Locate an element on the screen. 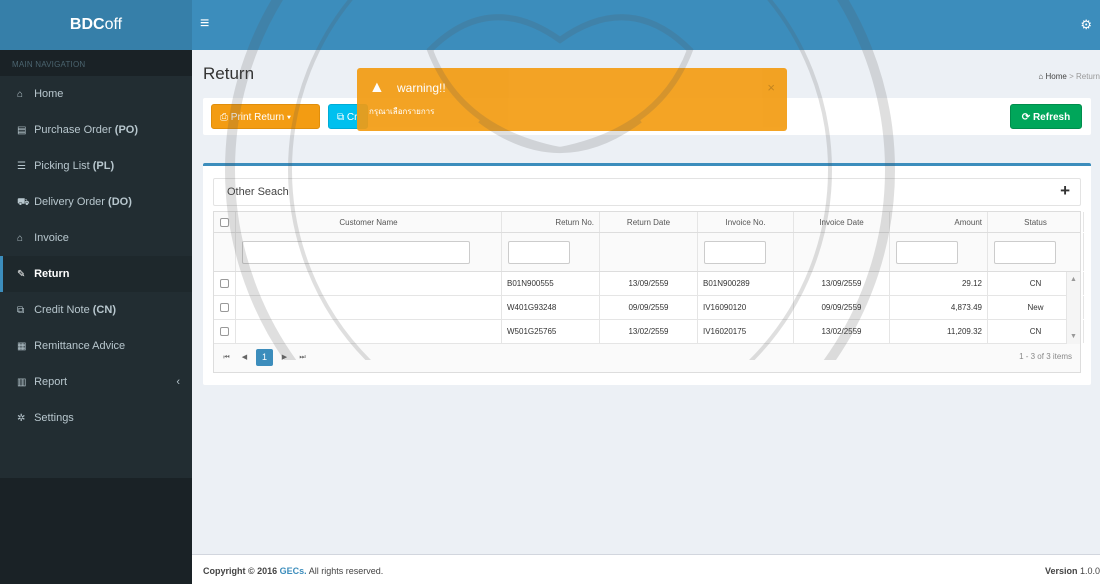 The height and width of the screenshot is (584, 1100). pager-info: 1 - 3 of 3 items is located at coordinates (1045, 356).